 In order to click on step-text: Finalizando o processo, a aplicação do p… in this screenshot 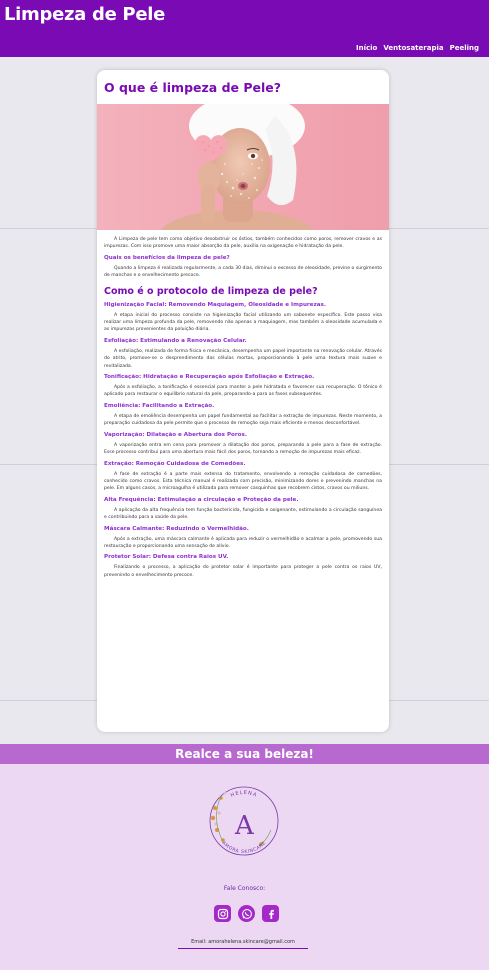, I will do `click(243, 571)`.